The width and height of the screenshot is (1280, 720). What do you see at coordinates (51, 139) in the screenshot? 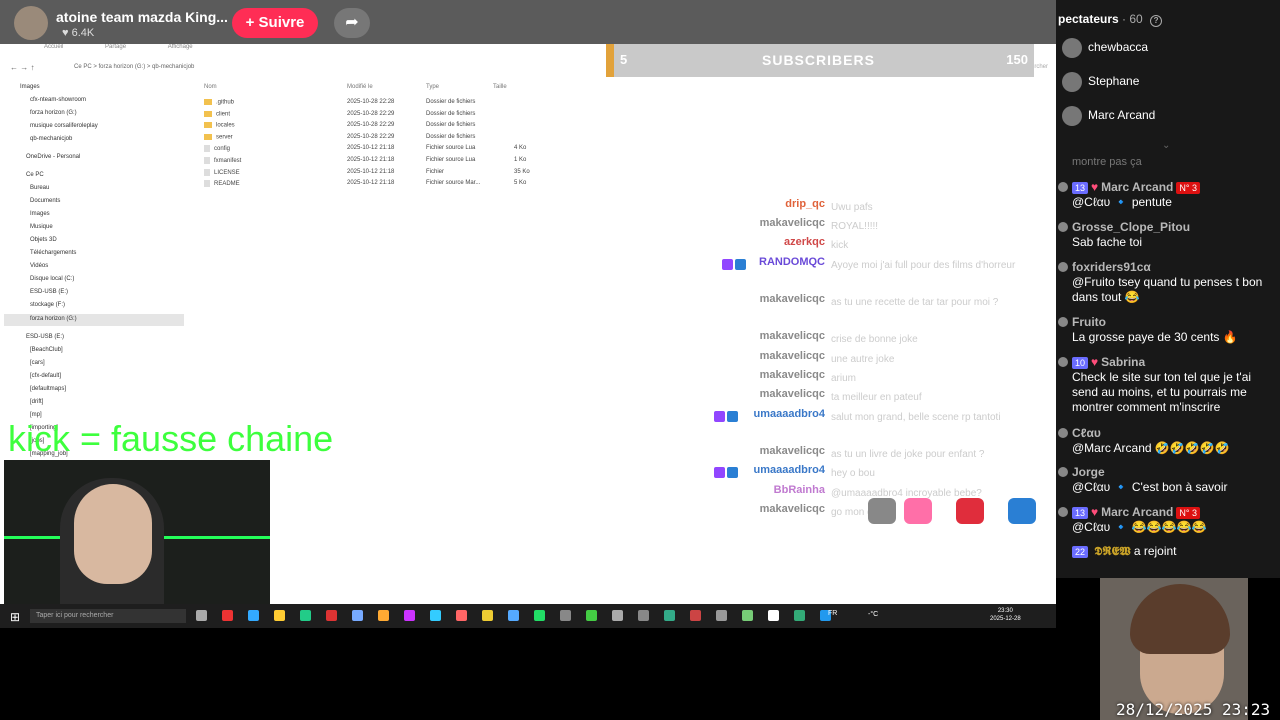
I see `nav-item: qb-mechanicjob` at bounding box center [51, 139].